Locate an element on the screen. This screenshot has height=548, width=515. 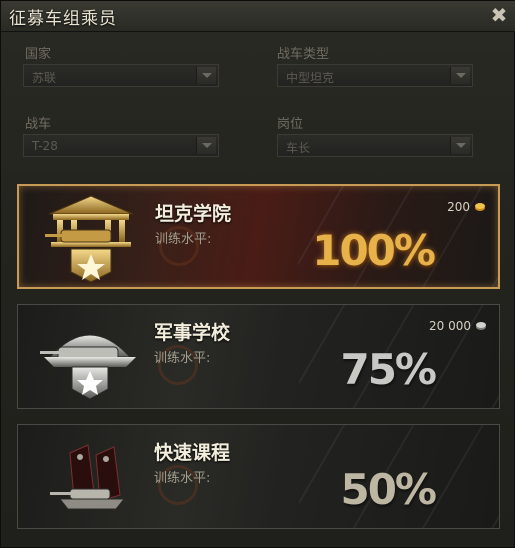
option-title: 坦克学院 is located at coordinates (193, 214).